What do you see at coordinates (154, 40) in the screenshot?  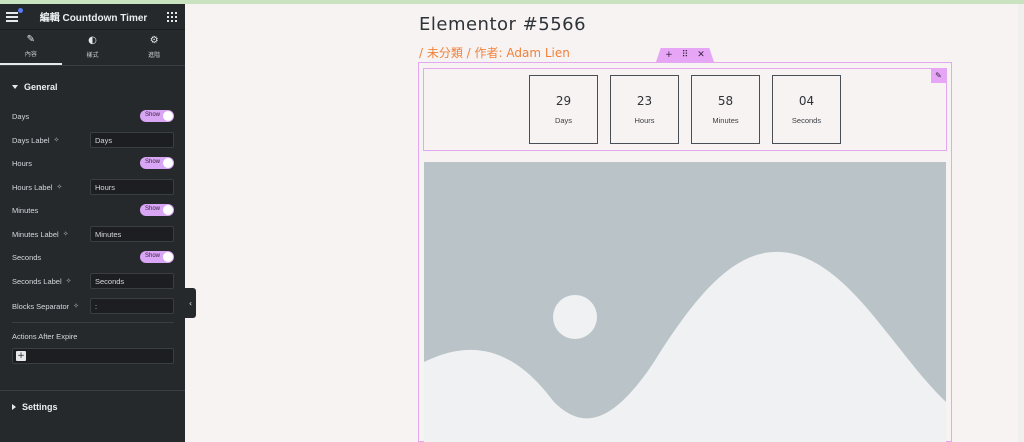 I see `gear-icon: ⚙` at bounding box center [154, 40].